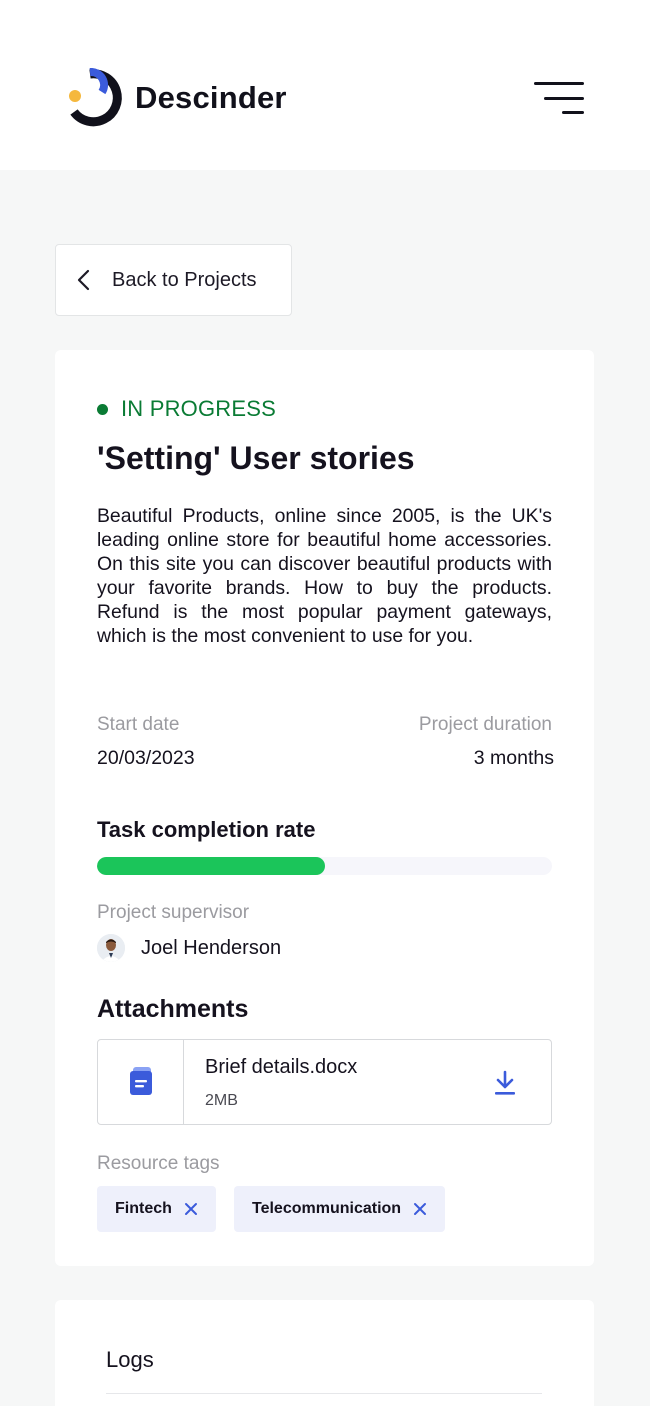 Image resolution: width=650 pixels, height=1406 pixels. What do you see at coordinates (146, 758) in the screenshot?
I see `start-date-value: 20/03/2023` at bounding box center [146, 758].